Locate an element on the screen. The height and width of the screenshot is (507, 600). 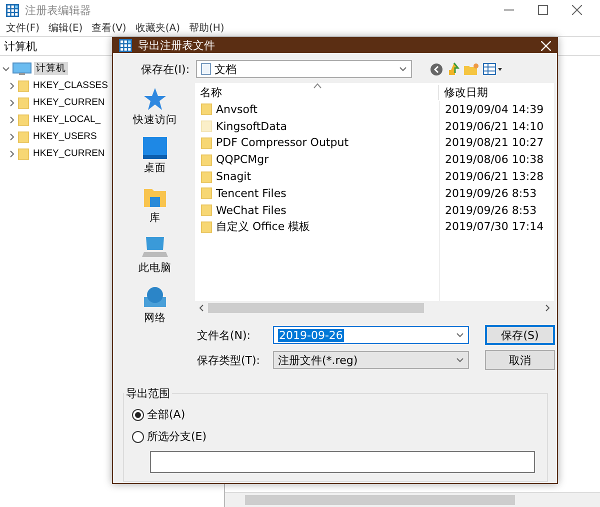
window-title: 注册表编辑器 is located at coordinates (58, 10).